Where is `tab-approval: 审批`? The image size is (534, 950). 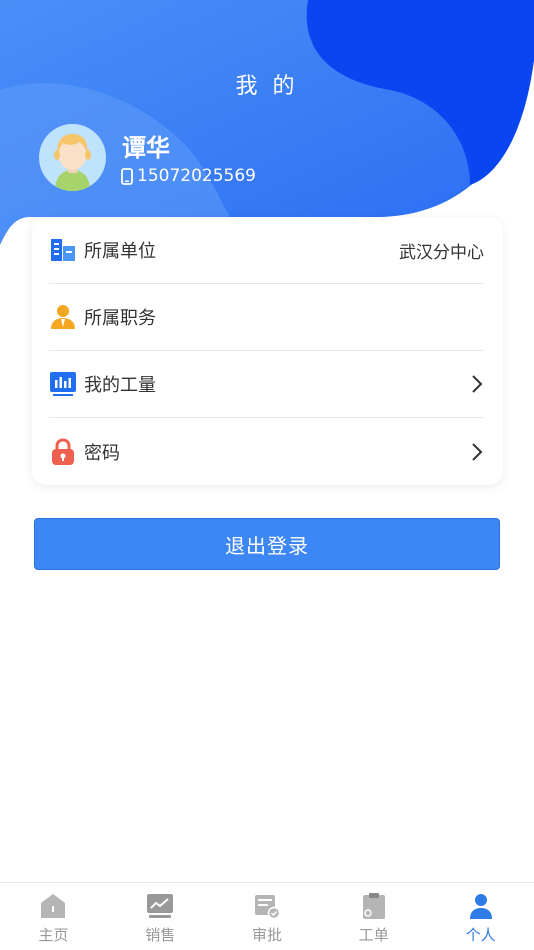
tab-approval: 审批 is located at coordinates (267, 916).